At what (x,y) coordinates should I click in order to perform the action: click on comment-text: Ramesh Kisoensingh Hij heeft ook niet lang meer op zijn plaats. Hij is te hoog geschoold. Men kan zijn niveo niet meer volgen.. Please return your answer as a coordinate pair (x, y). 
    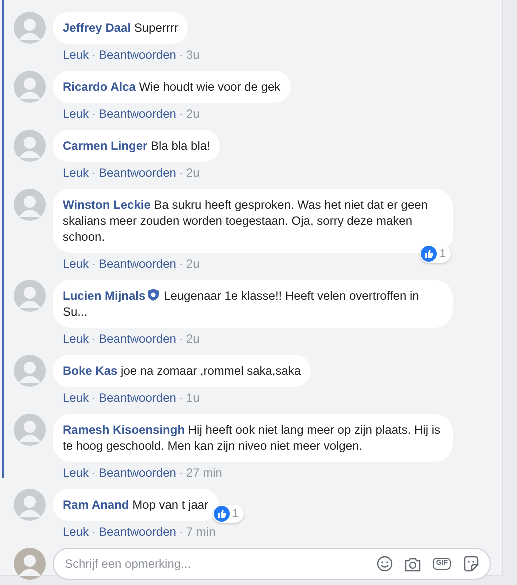
    Looking at the image, I should click on (252, 438).